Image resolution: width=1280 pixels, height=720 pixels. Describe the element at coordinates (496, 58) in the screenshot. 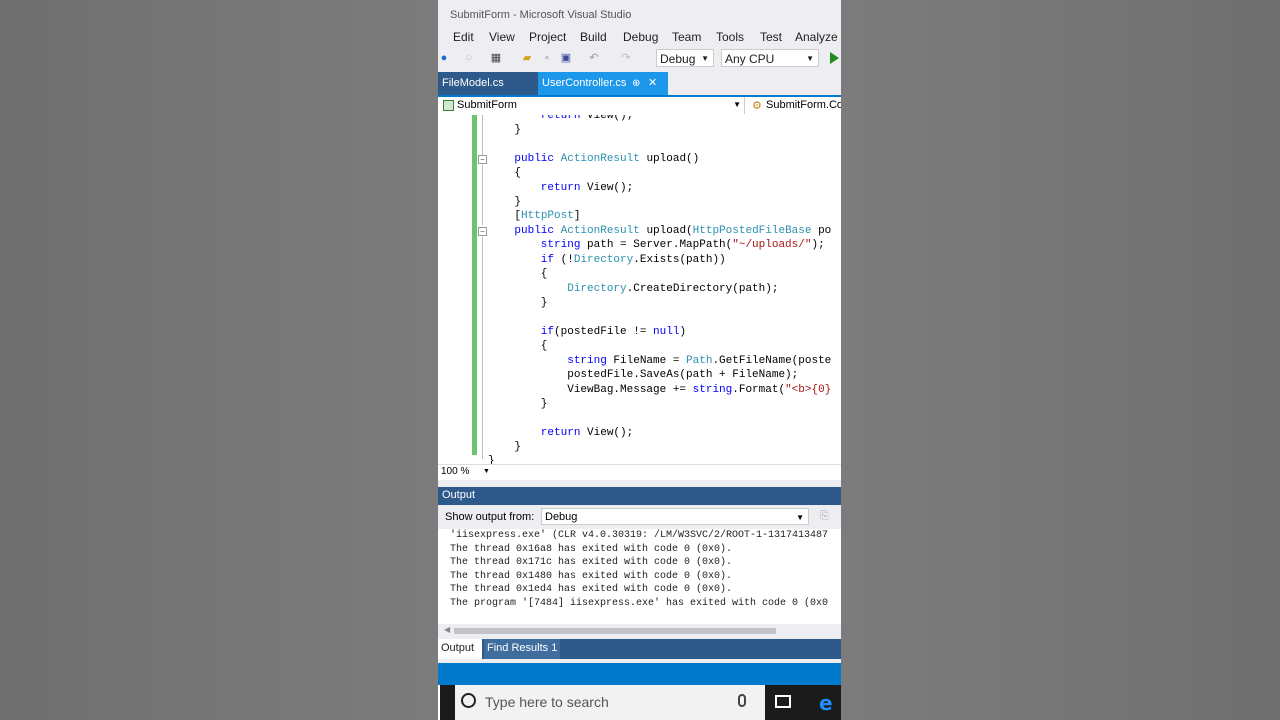

I see `new-project-icon: ▦` at that location.